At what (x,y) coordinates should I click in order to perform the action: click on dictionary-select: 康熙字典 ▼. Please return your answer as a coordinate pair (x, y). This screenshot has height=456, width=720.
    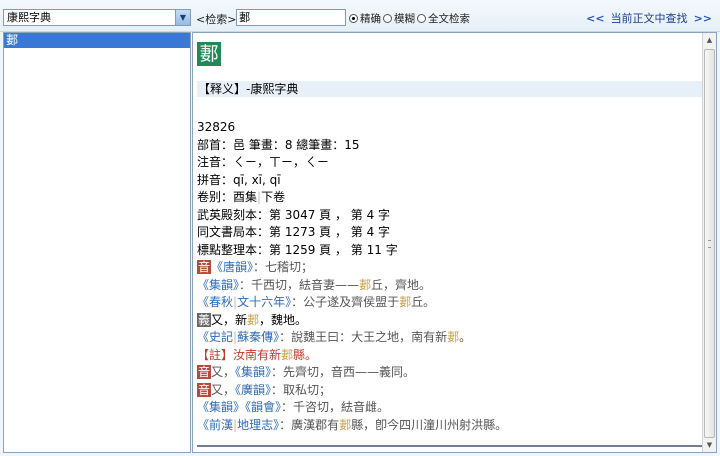
    Looking at the image, I should click on (97, 17).